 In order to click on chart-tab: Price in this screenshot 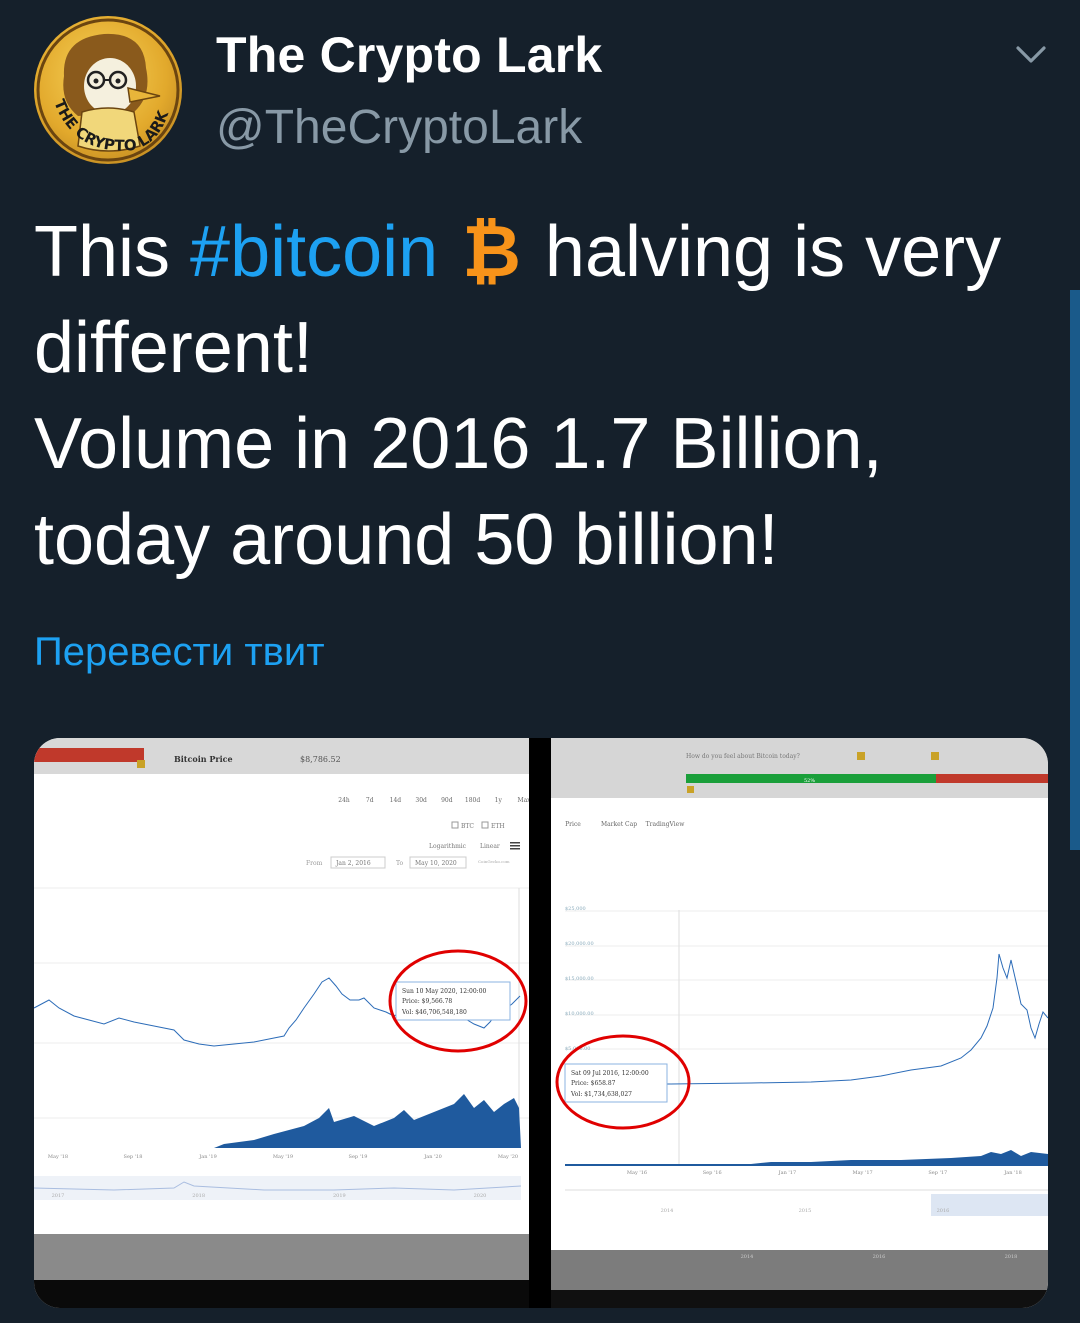, I will do `click(573, 824)`.